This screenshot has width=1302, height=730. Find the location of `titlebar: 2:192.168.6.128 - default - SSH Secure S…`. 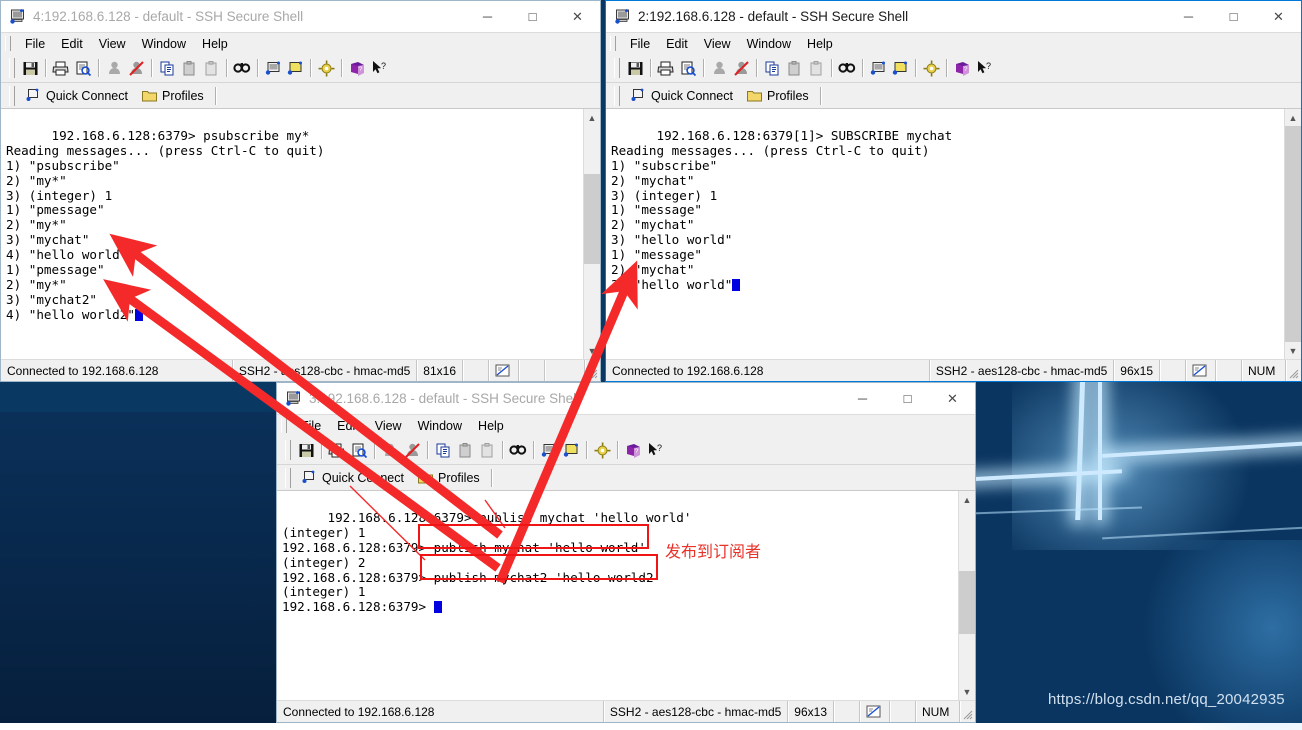

titlebar: 2:192.168.6.128 - default - SSH Secure S… is located at coordinates (953, 16).